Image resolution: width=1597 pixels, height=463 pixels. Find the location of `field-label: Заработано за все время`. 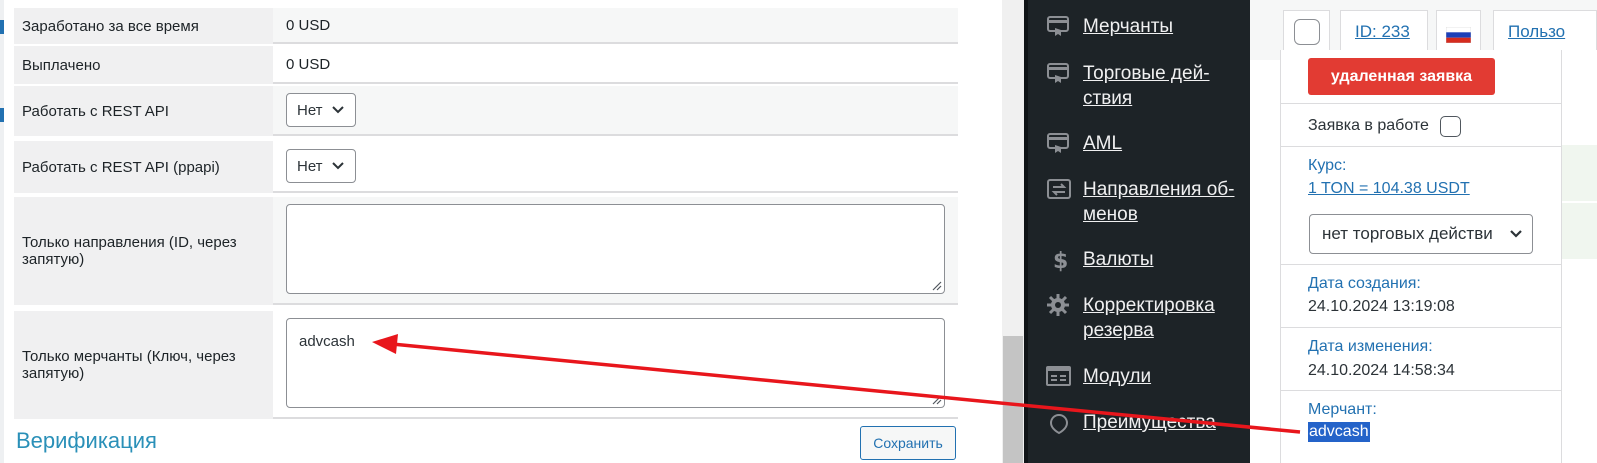

field-label: Заработано за все время is located at coordinates (143, 26).